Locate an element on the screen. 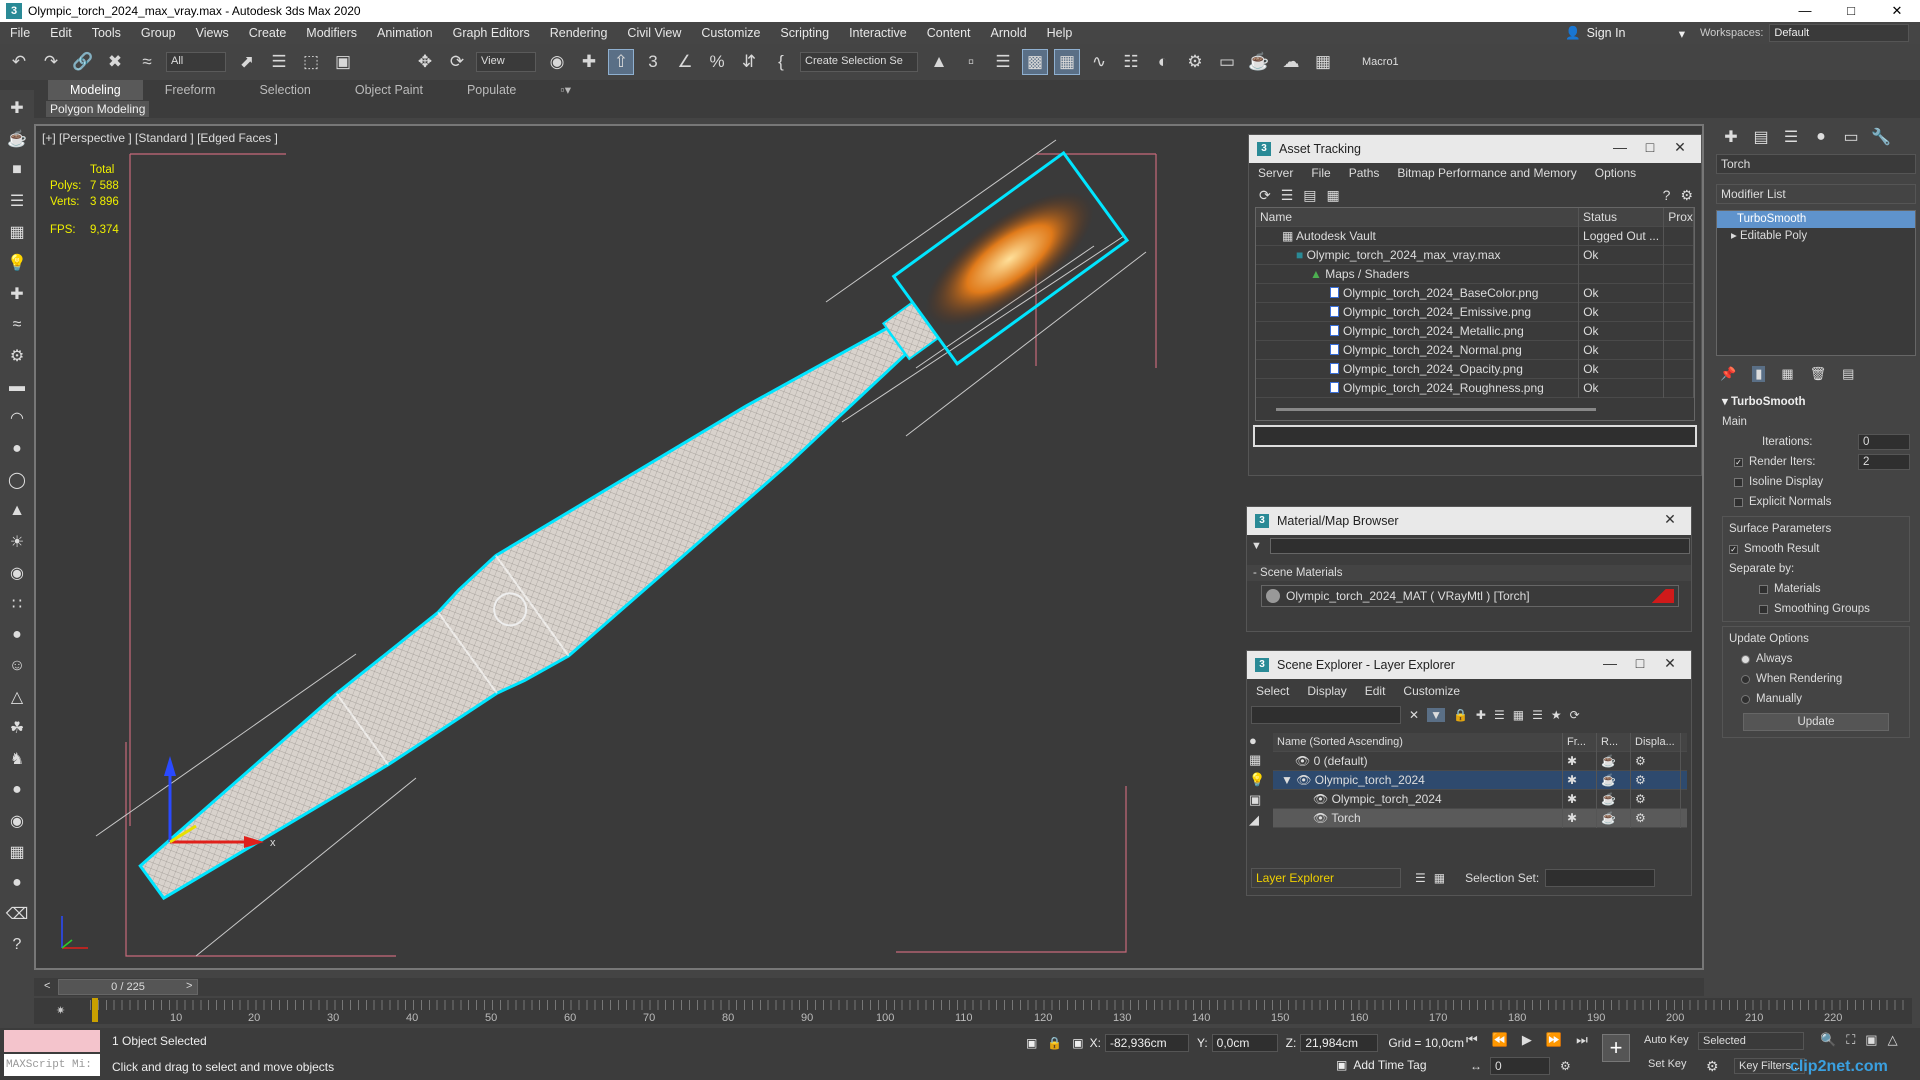 Image resolution: width=1920 pixels, height=1080 pixels. spinner-snap-icon: ⇵ is located at coordinates (749, 62).